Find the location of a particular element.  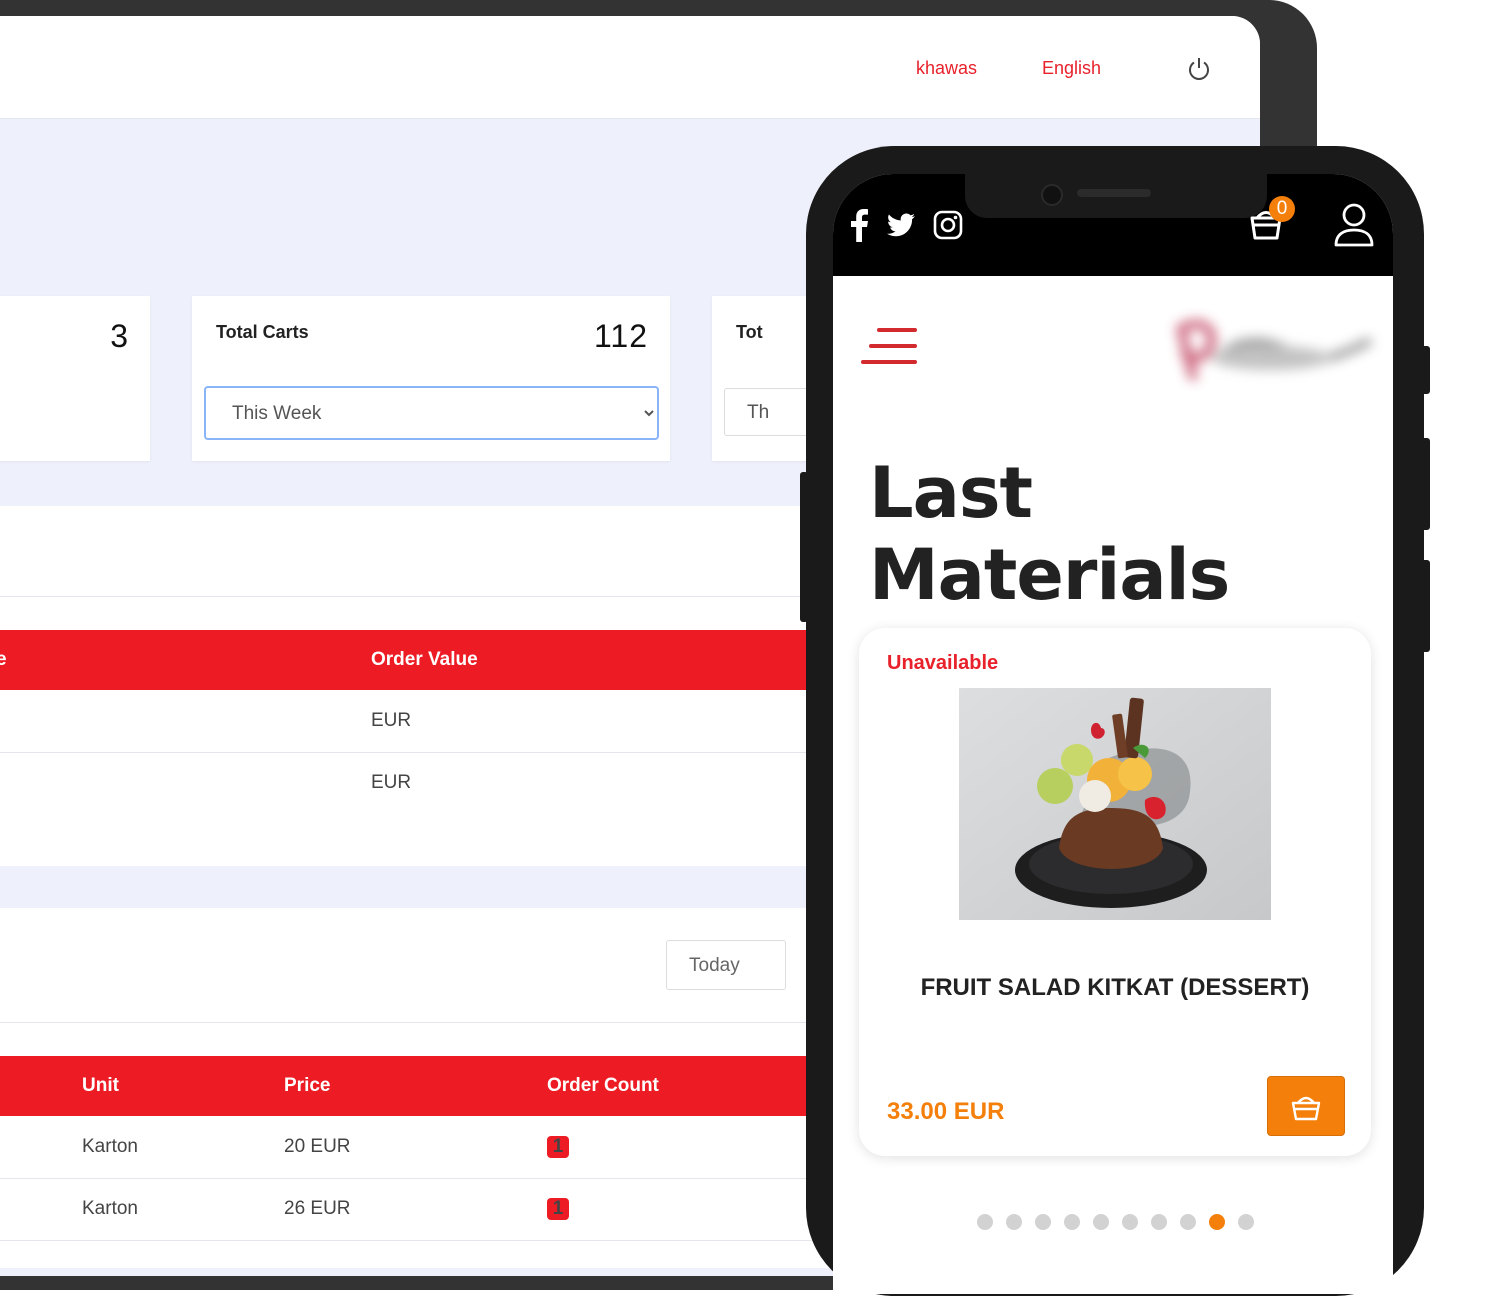

camera-icon is located at coordinates (1052, 195).